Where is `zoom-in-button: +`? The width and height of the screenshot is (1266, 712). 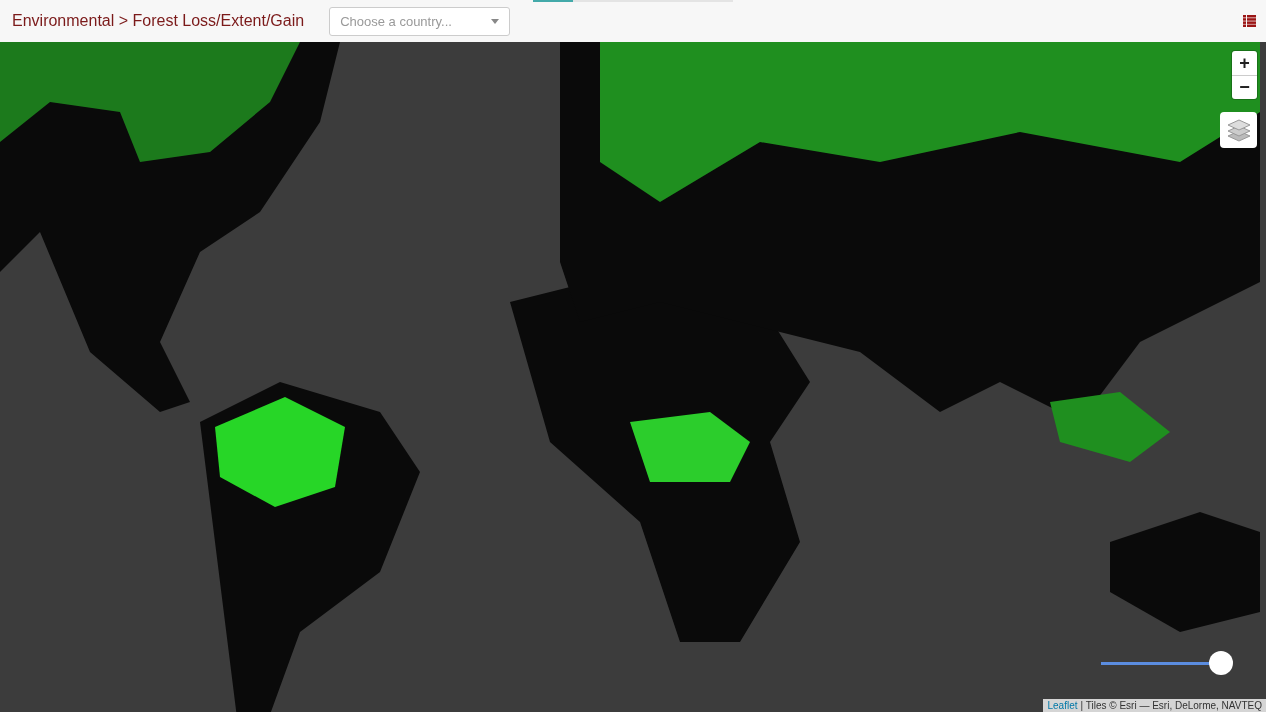 zoom-in-button: + is located at coordinates (1244, 63).